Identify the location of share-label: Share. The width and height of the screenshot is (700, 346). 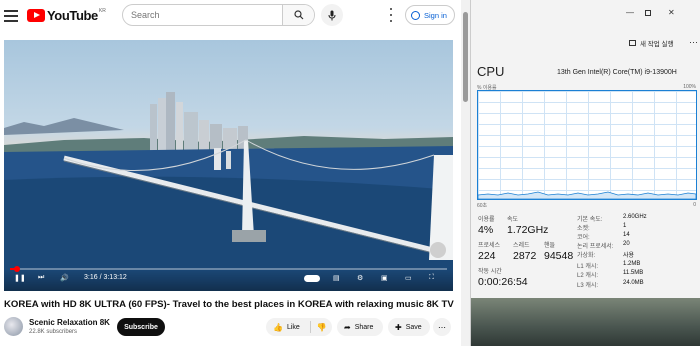
(364, 327).